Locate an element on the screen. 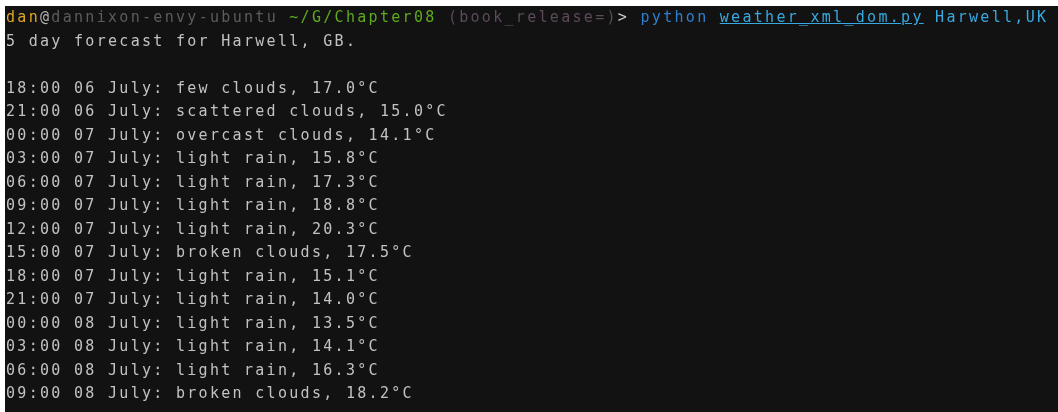 This screenshot has width=1058, height=412. forecast-line: 21:00 07 July: light rain, 14.0°C is located at coordinates (193, 299).